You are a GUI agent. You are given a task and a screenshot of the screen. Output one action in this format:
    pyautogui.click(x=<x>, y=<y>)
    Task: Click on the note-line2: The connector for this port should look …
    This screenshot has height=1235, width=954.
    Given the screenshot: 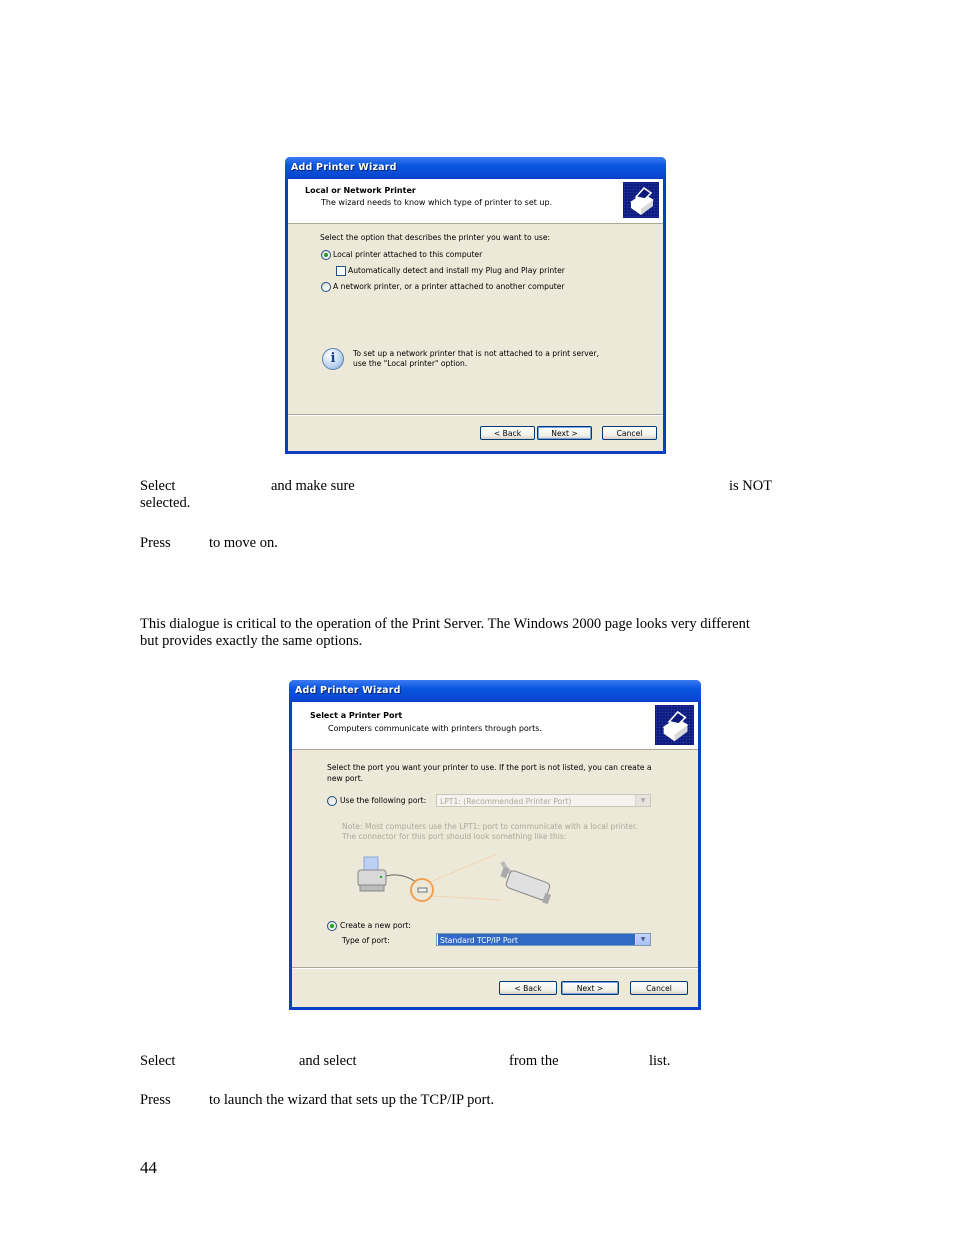 What is the action you would take?
    pyautogui.click(x=454, y=836)
    